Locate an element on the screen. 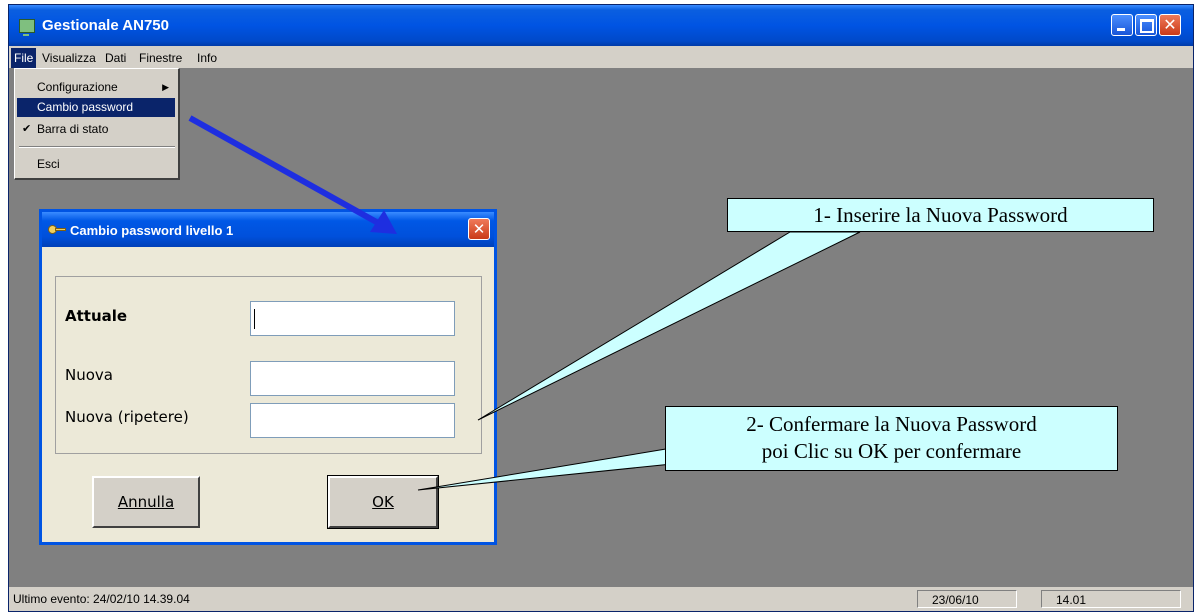 The image size is (1194, 612). window-titlebar: Gestionale AN750 ✕ is located at coordinates (601, 25).